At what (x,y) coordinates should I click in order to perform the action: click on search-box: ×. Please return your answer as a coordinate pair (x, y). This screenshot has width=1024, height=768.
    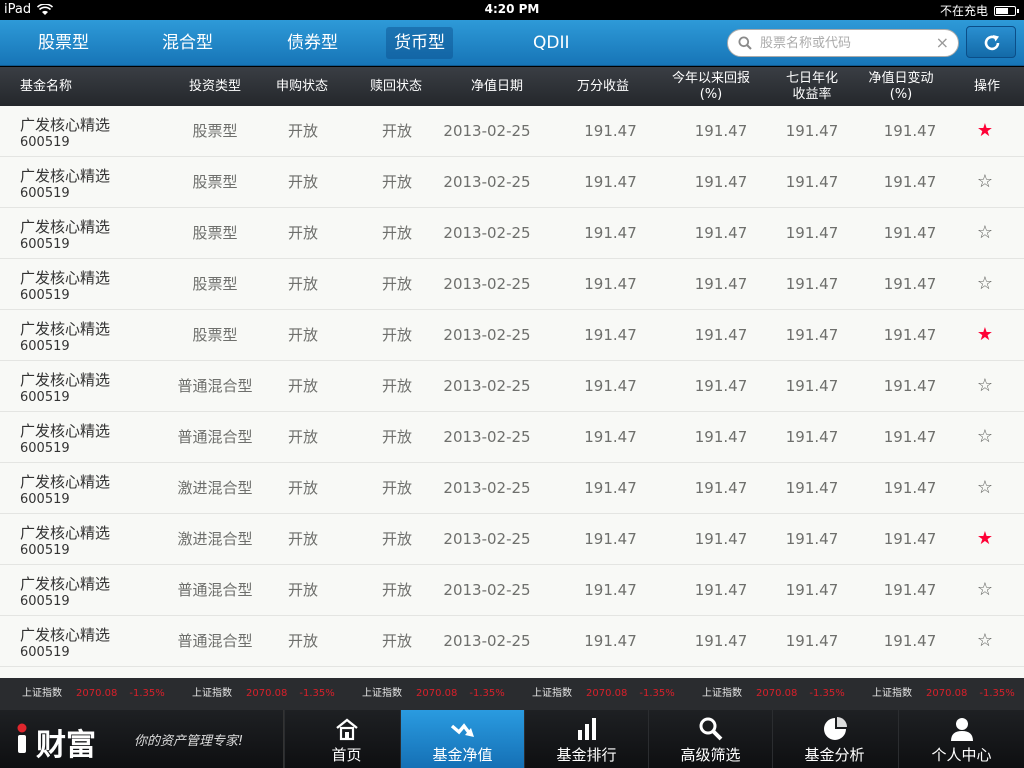
    Looking at the image, I should click on (843, 43).